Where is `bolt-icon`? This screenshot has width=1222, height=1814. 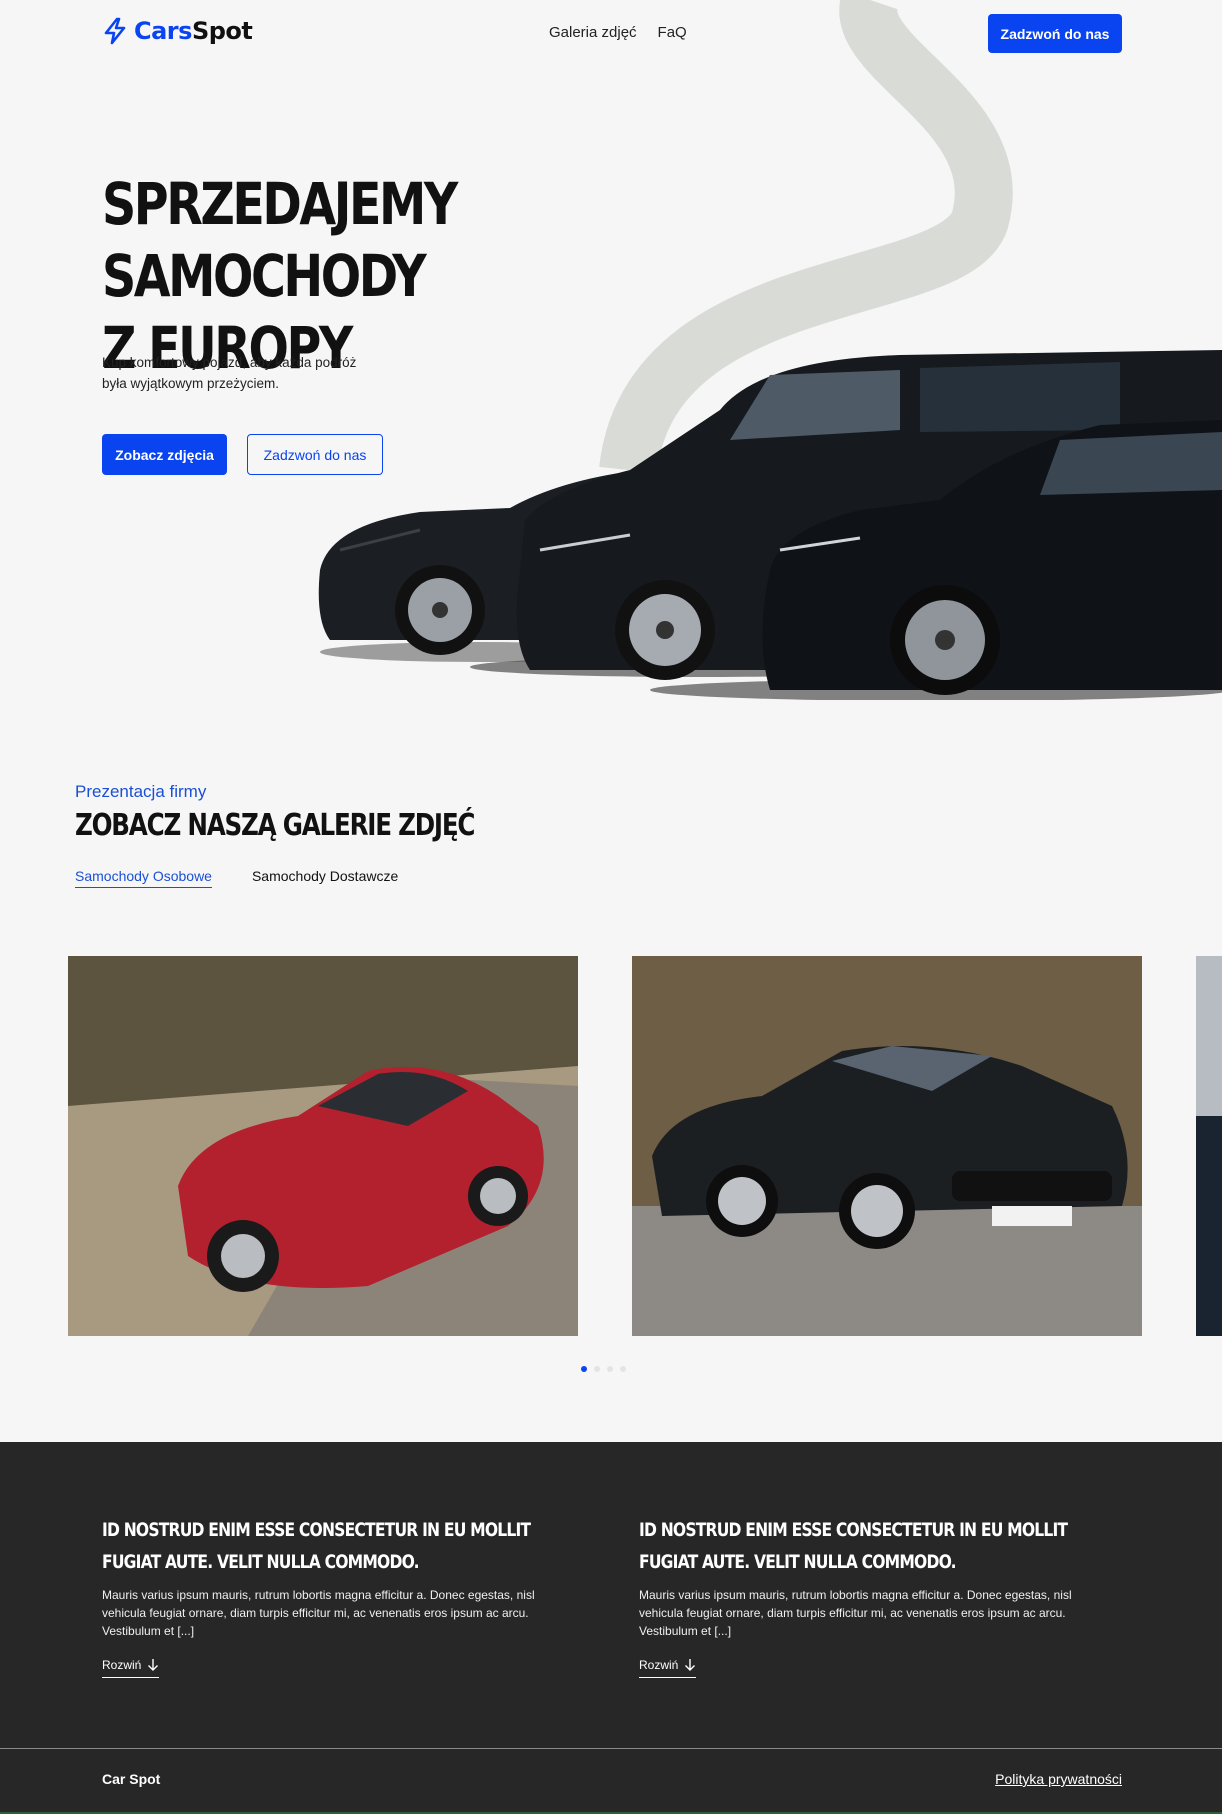 bolt-icon is located at coordinates (115, 31).